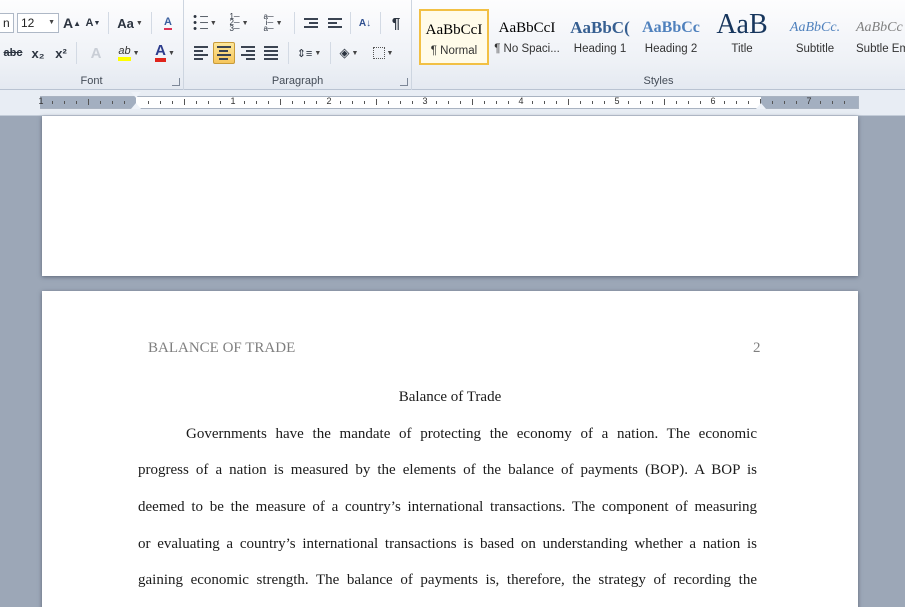 The width and height of the screenshot is (905, 607). I want to click on highlight-button: ab ▼, so click(129, 53).